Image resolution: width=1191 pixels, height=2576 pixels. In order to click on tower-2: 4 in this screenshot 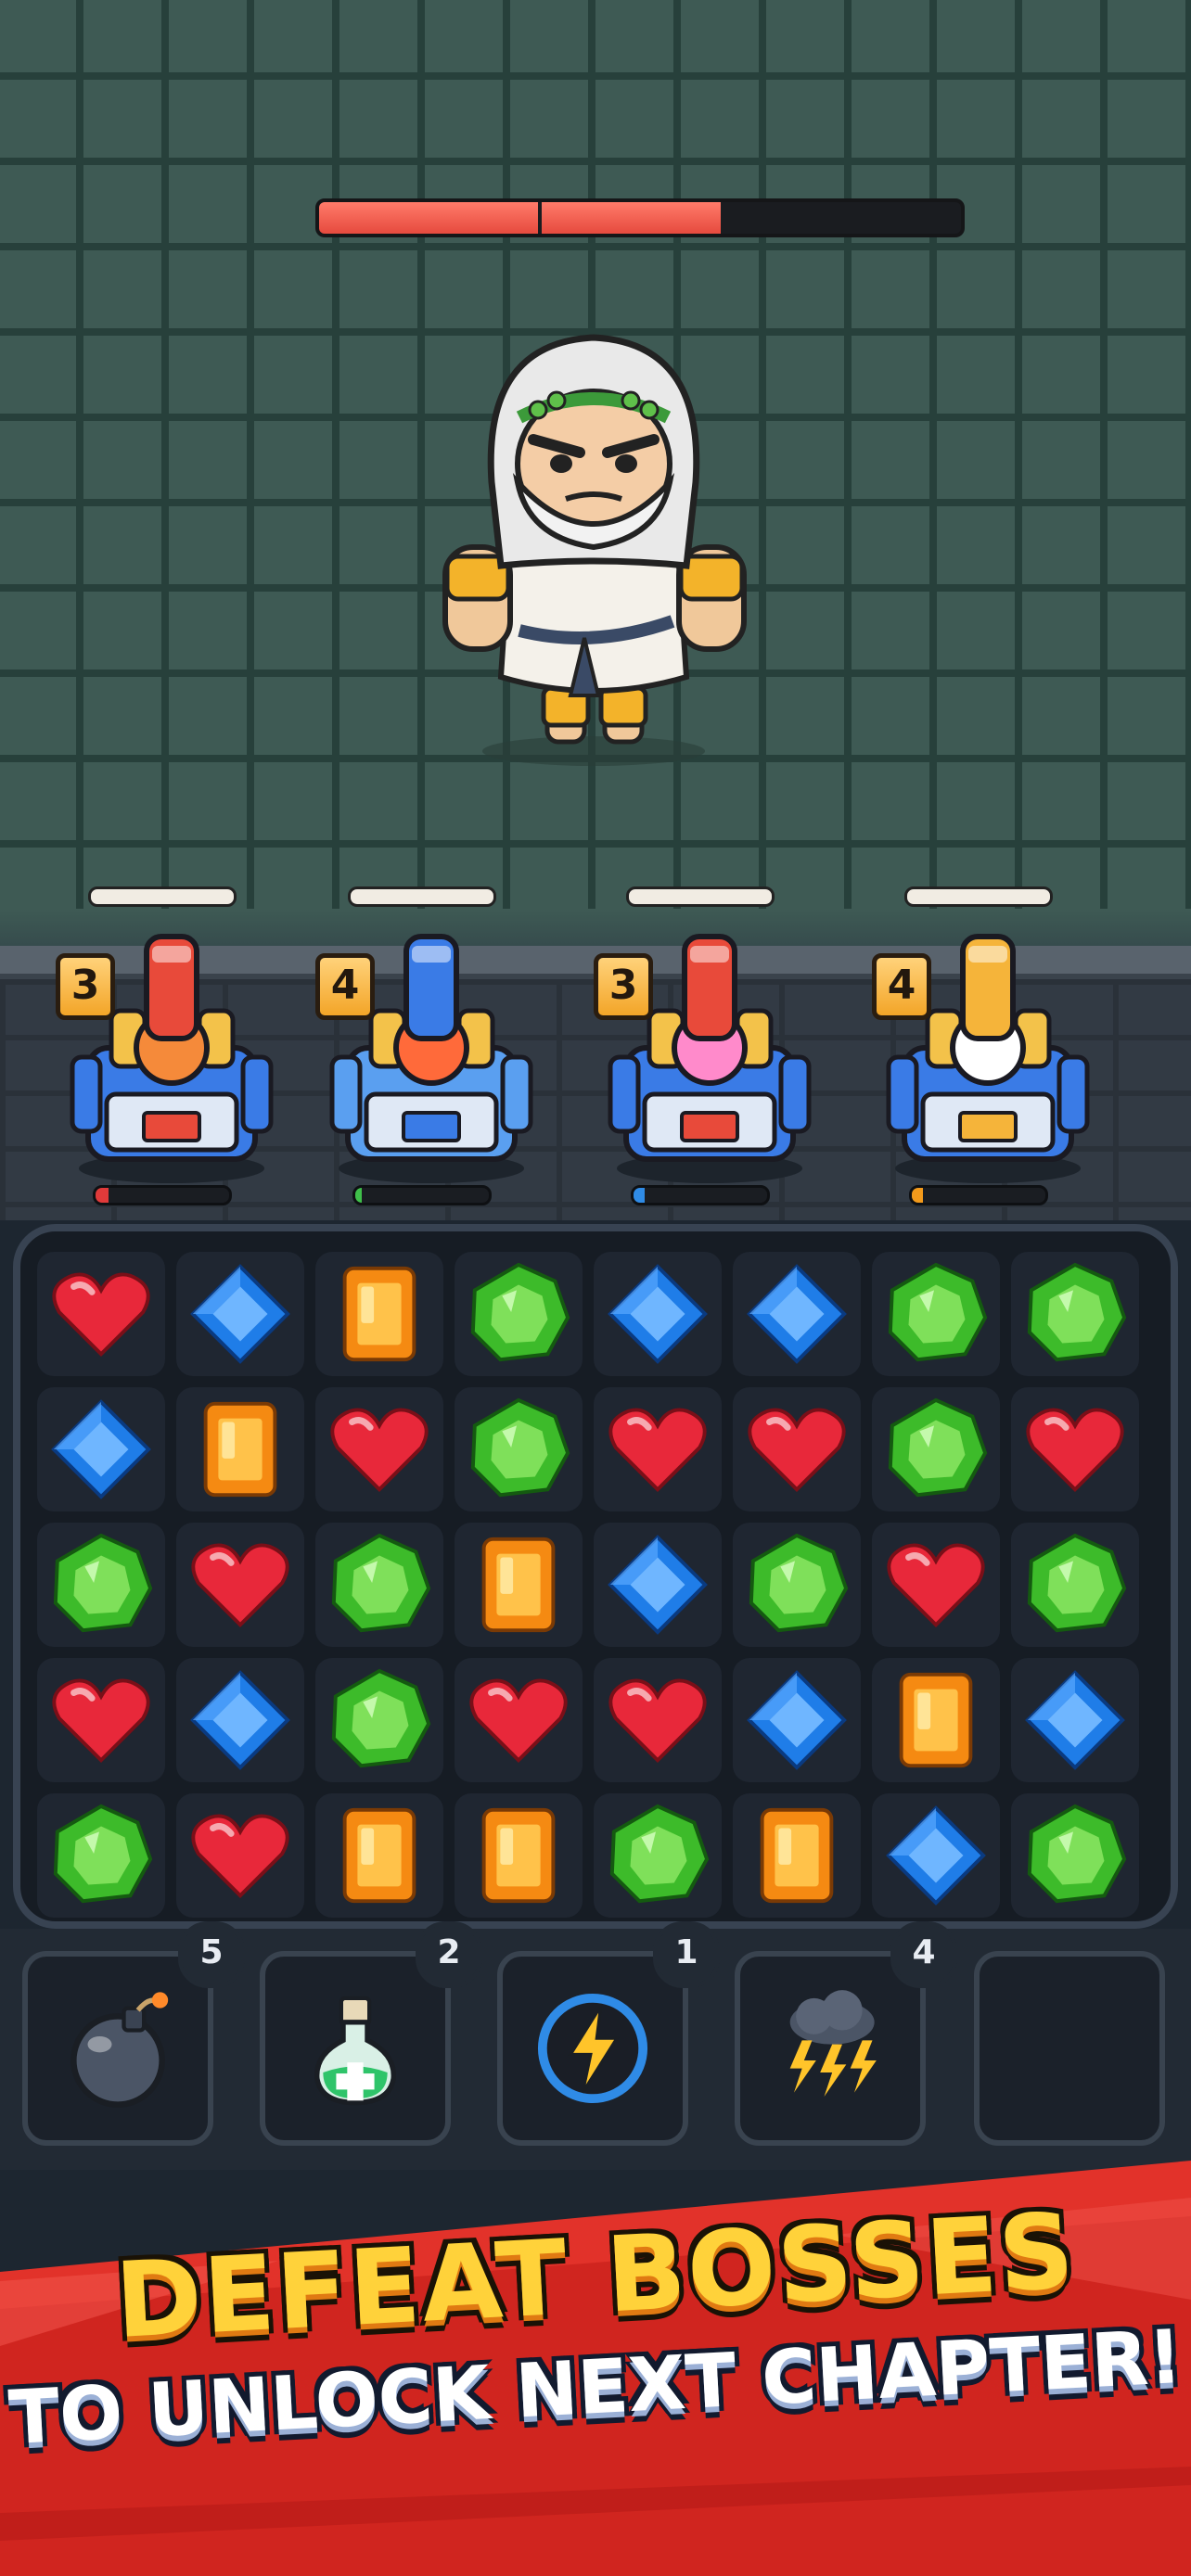, I will do `click(431, 1048)`.